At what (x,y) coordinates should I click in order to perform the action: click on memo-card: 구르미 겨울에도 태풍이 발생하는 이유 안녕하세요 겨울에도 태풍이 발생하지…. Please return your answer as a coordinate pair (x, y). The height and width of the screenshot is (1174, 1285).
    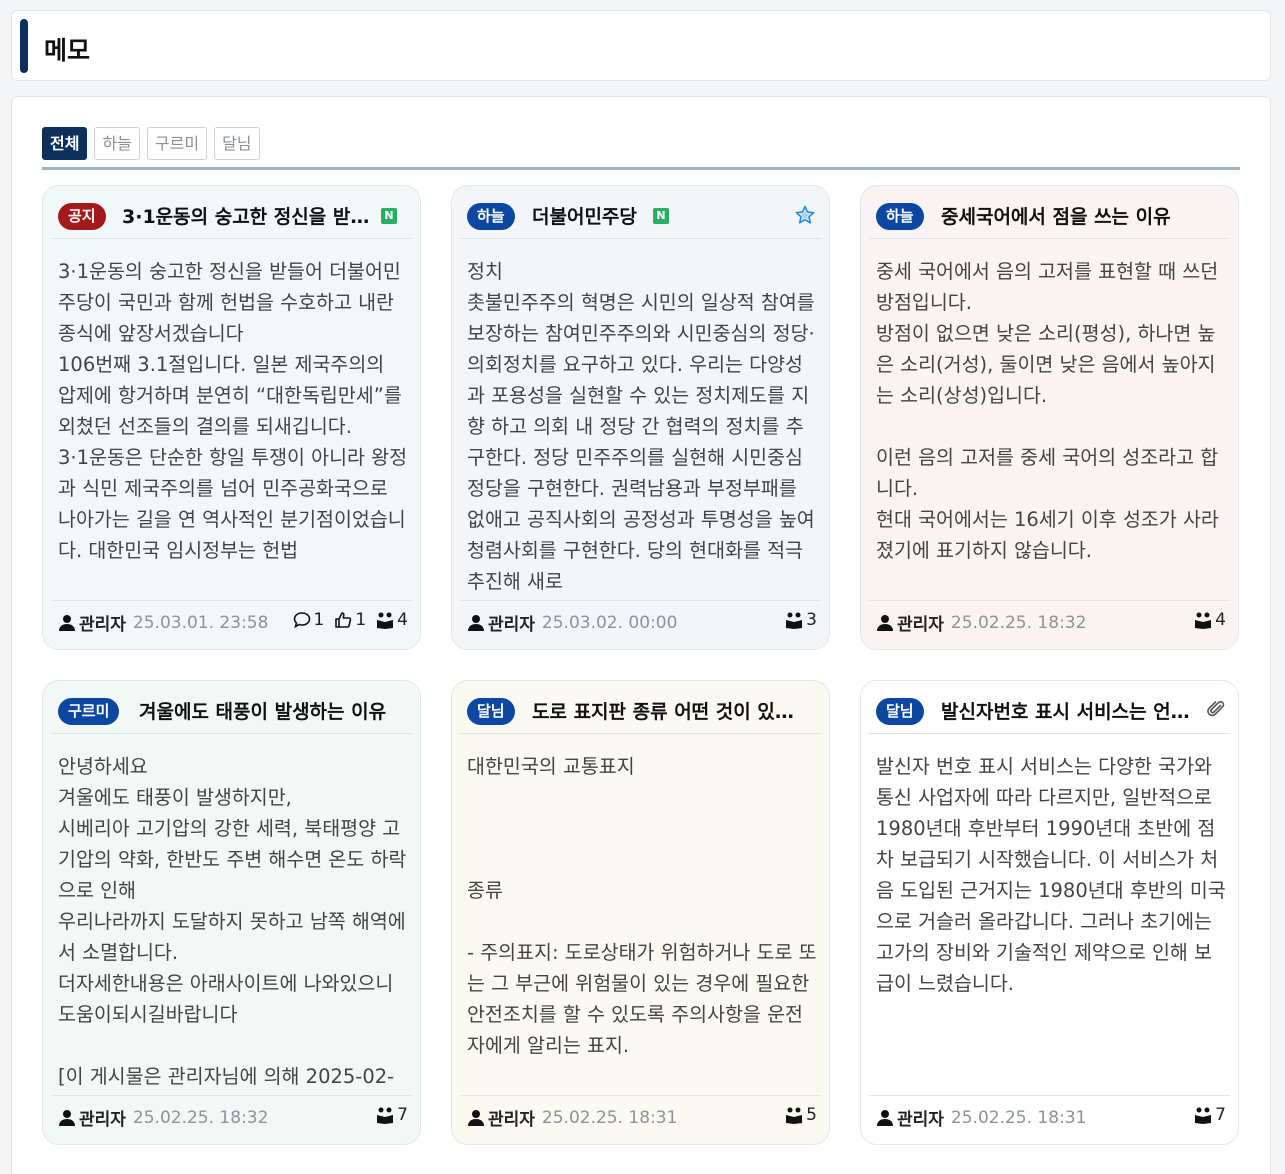
    Looking at the image, I should click on (231, 912).